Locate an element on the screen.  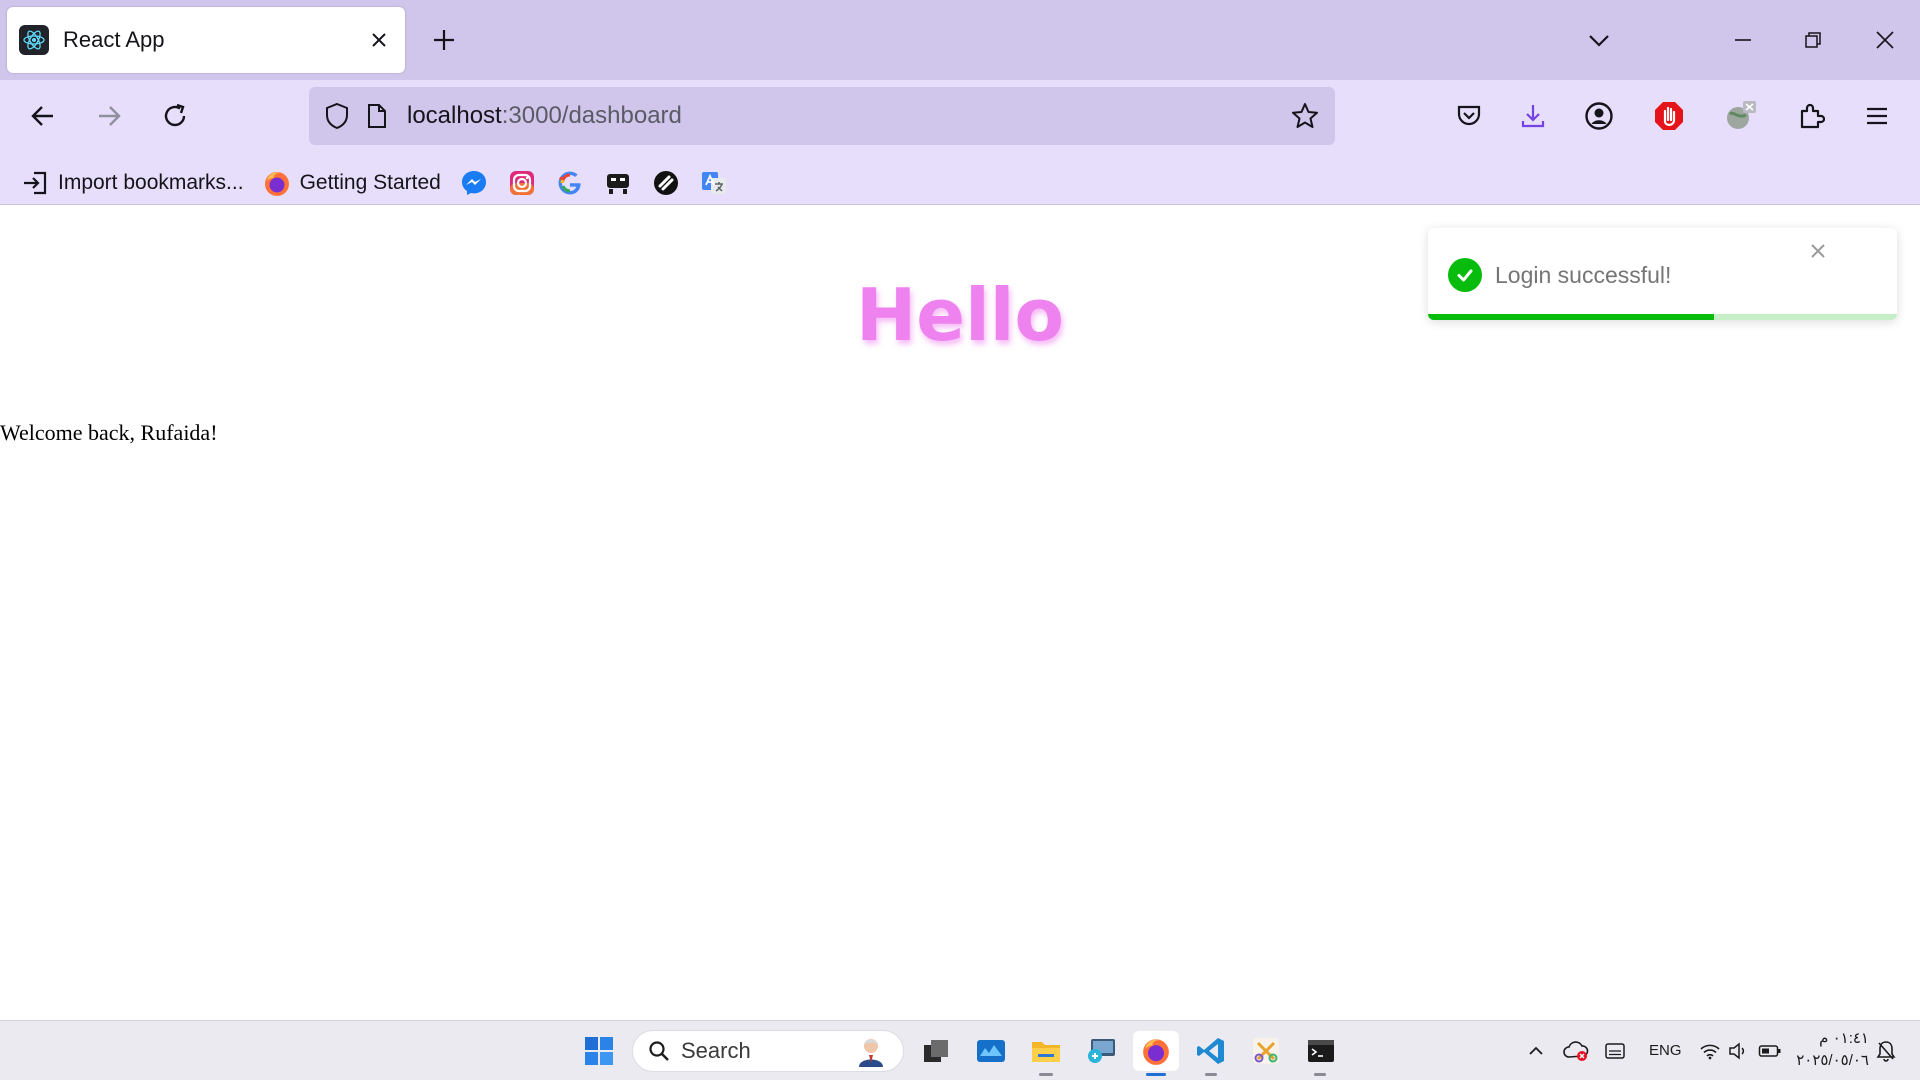
snipping-tool-icon is located at coordinates (1266, 1051).